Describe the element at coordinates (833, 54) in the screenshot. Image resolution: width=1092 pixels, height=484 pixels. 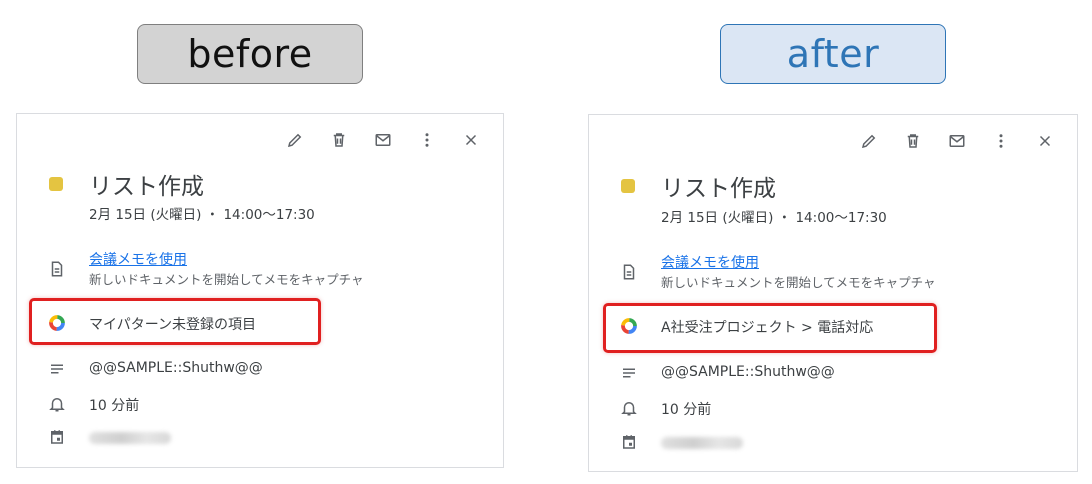
I see `after-label: after` at that location.